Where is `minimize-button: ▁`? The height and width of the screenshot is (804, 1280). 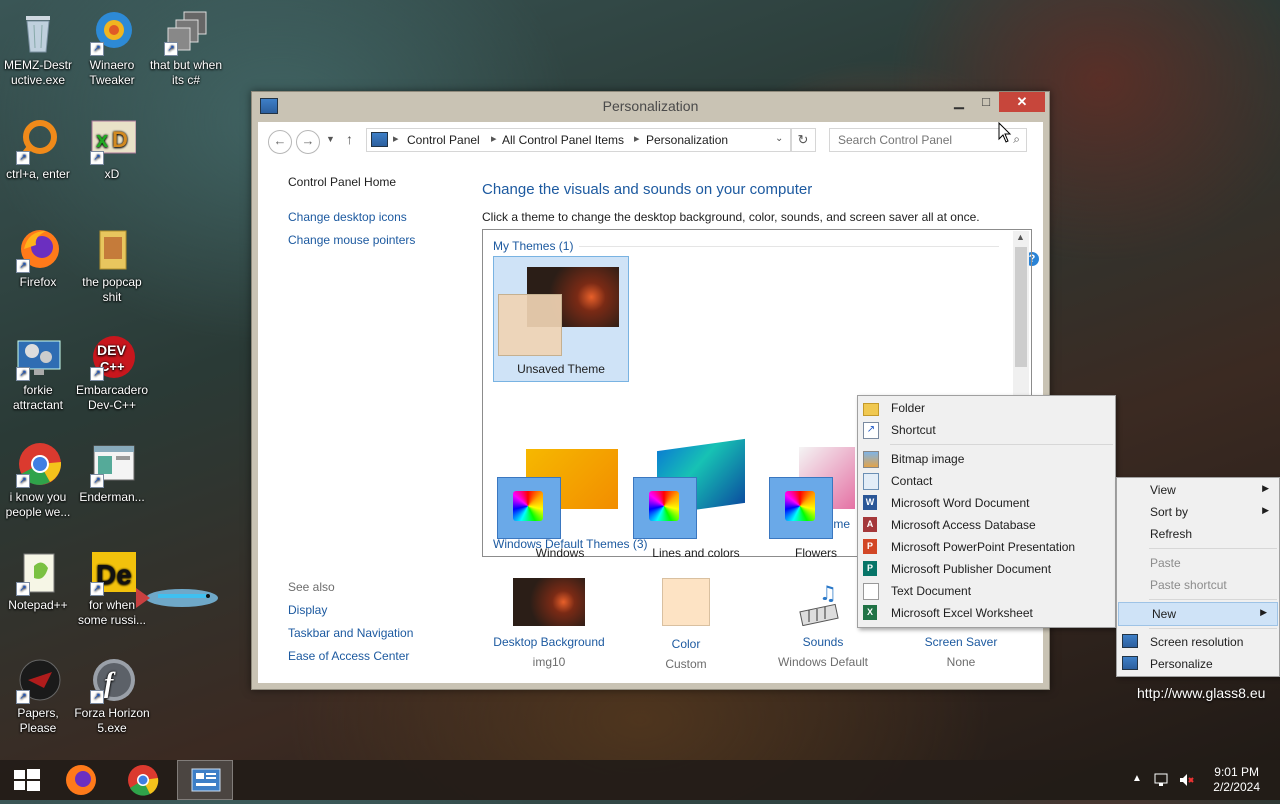 minimize-button: ▁ is located at coordinates (959, 102).